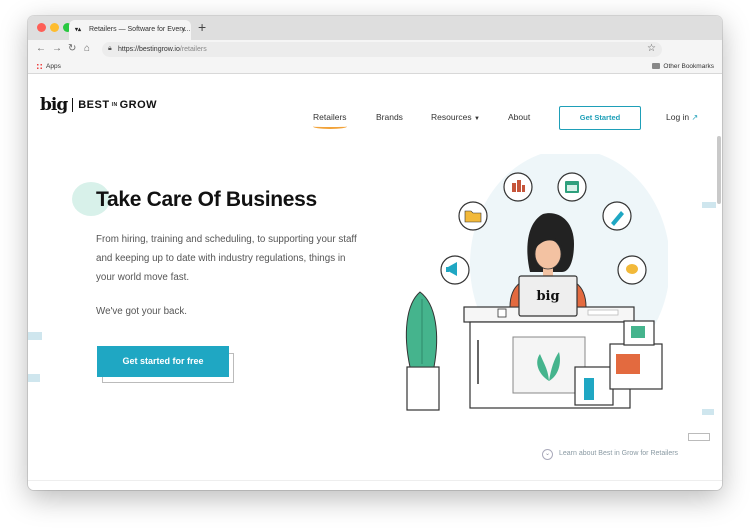  Describe the element at coordinates (451, 117) in the screenshot. I see `nav-resources-label: Resources` at that location.